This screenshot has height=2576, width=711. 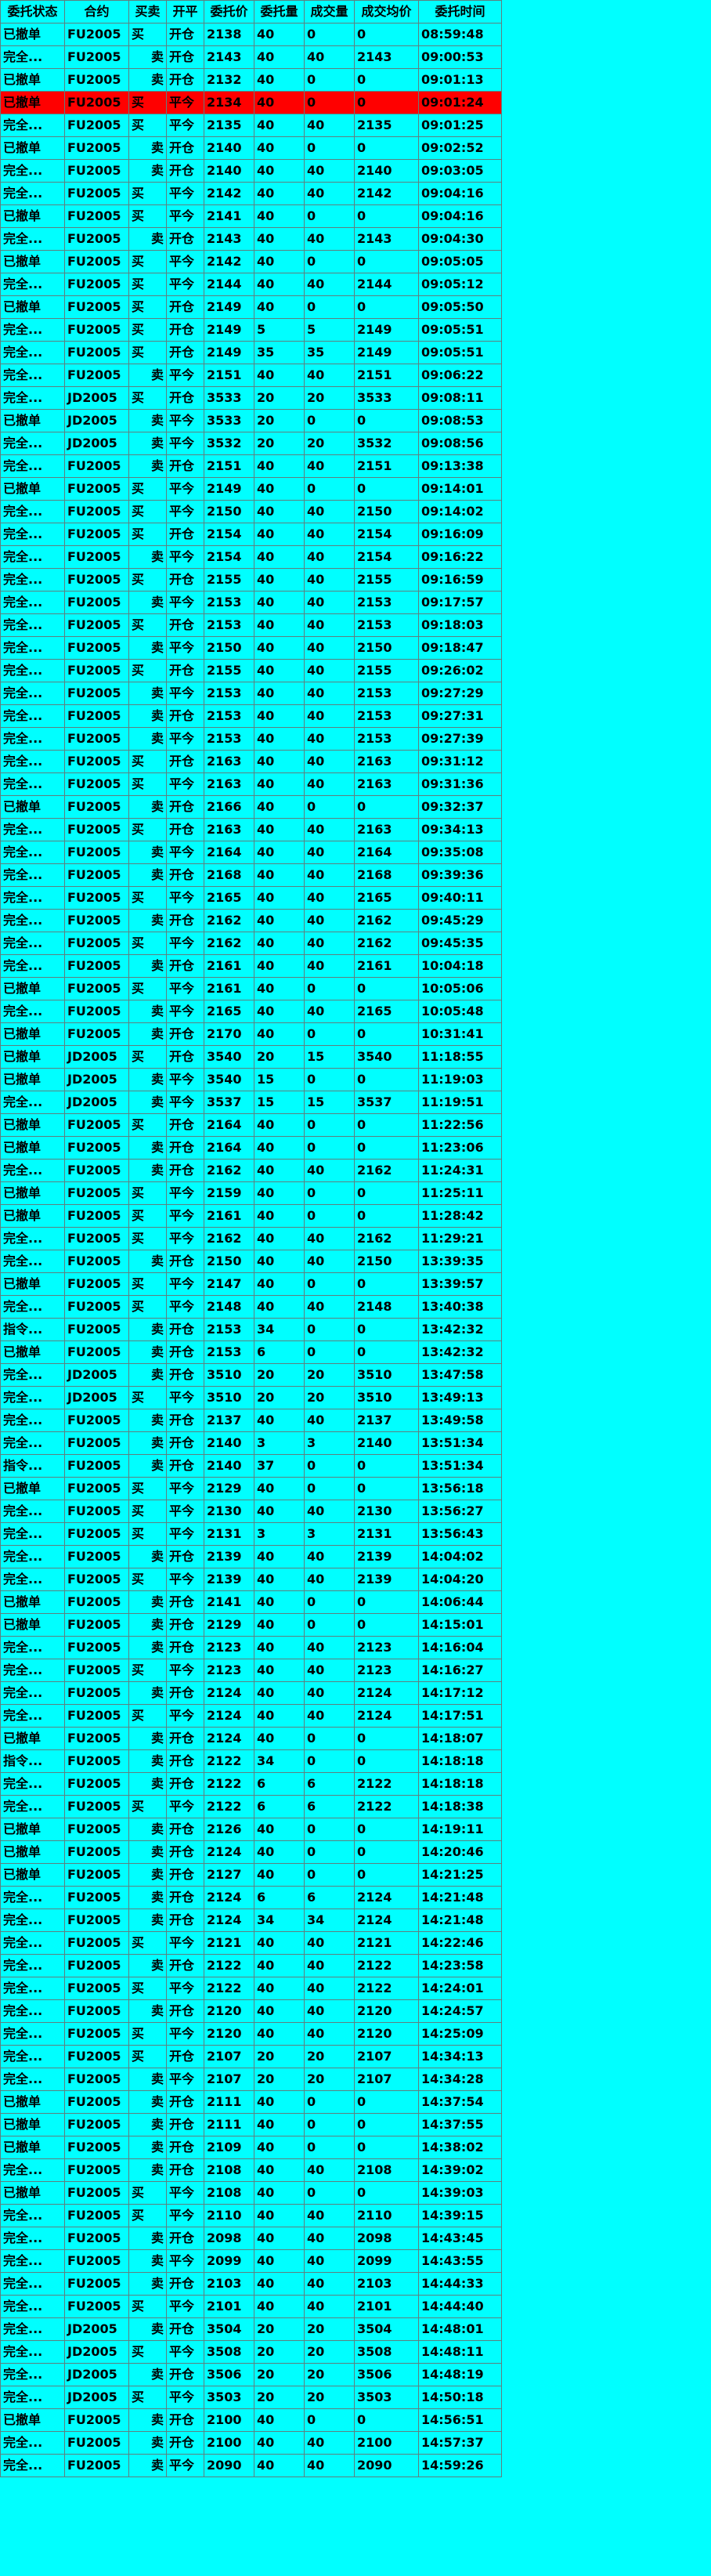 What do you see at coordinates (229, 12) in the screenshot?
I see `col-header-order-price: 委托价` at bounding box center [229, 12].